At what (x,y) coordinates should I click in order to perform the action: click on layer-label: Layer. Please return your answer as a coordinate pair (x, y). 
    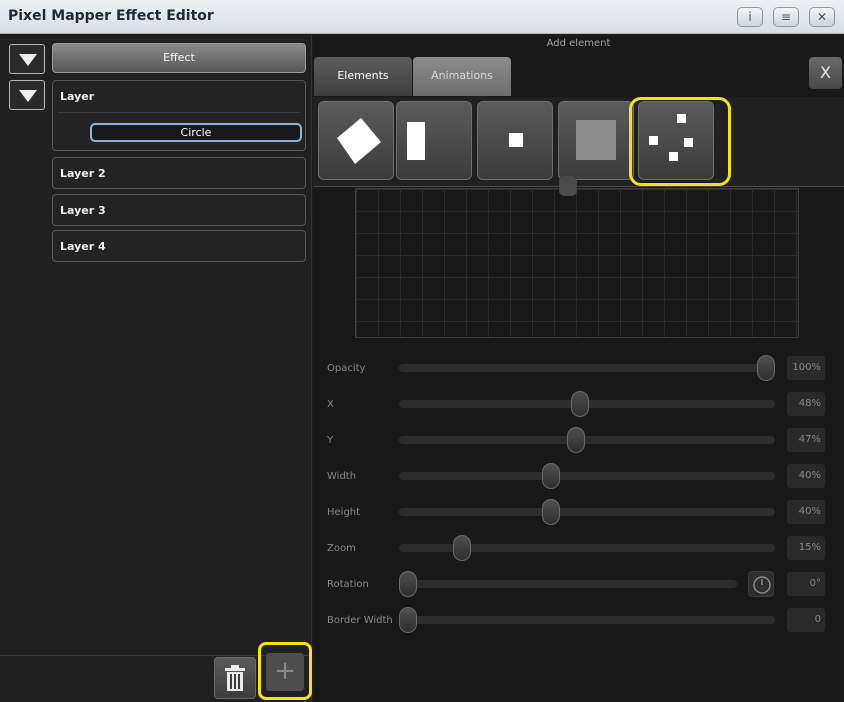
    Looking at the image, I should click on (77, 96).